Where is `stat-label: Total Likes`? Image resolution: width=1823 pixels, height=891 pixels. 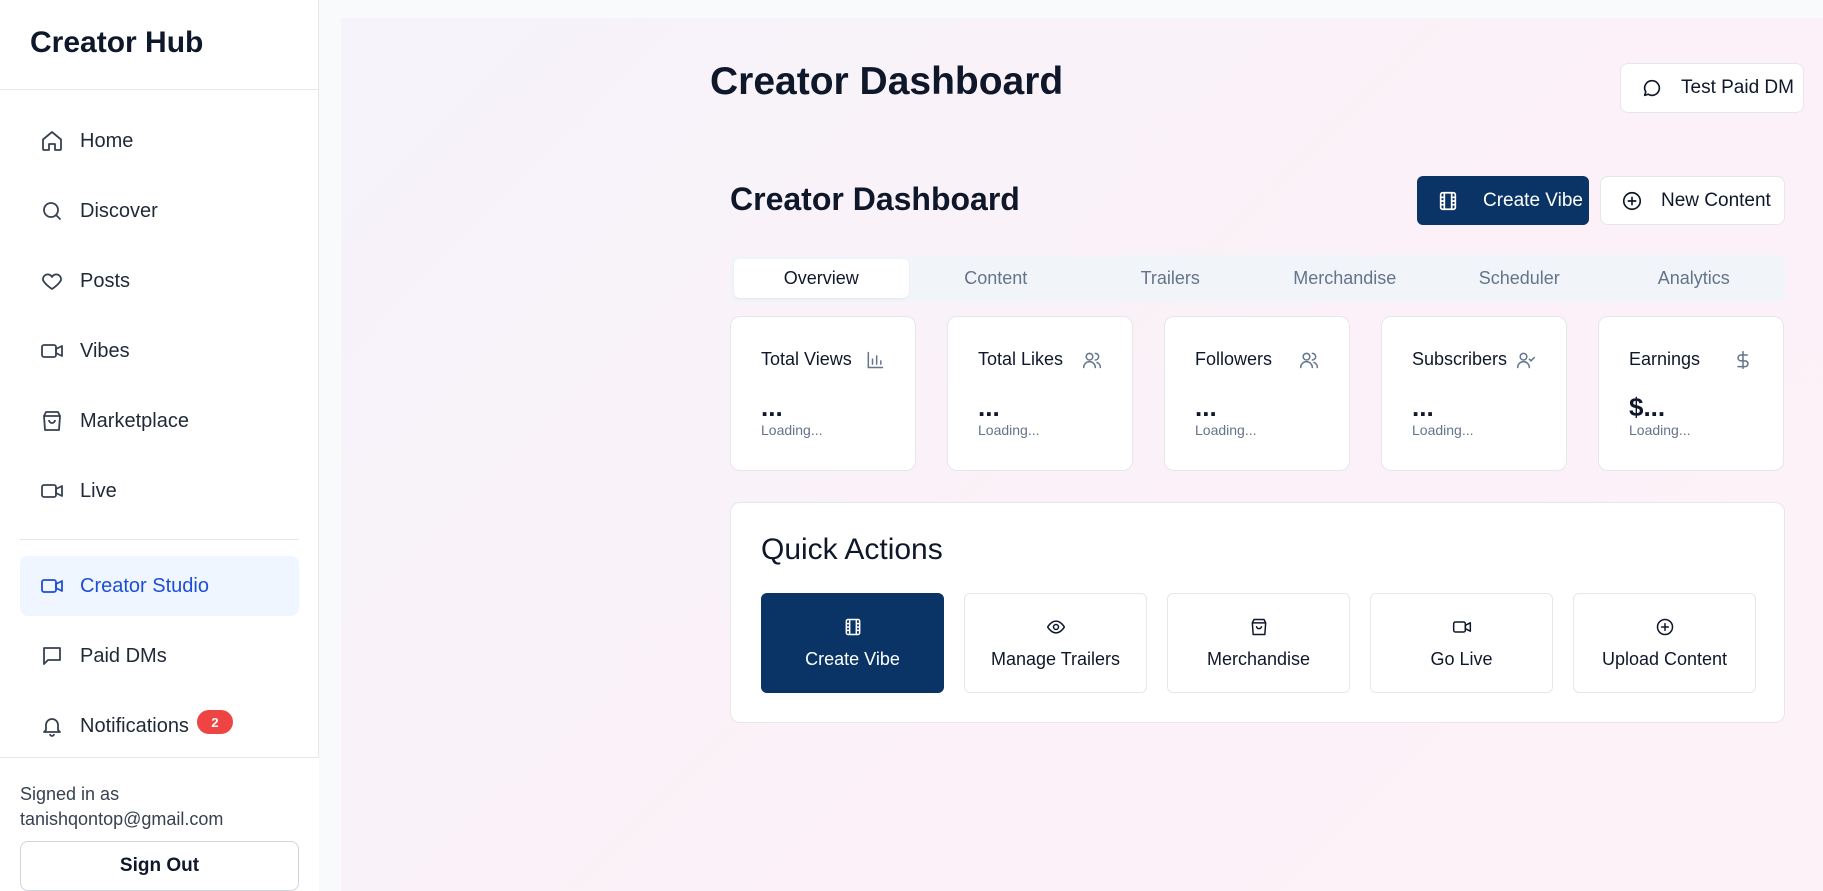
stat-label: Total Likes is located at coordinates (1021, 359).